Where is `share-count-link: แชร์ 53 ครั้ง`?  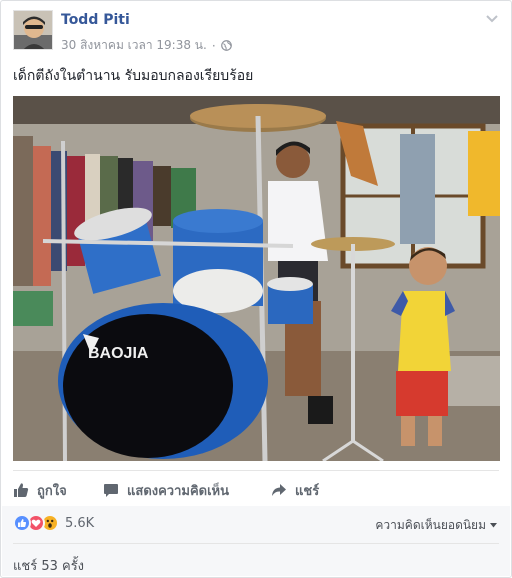 share-count-link: แชร์ 53 ครั้ง is located at coordinates (48, 565).